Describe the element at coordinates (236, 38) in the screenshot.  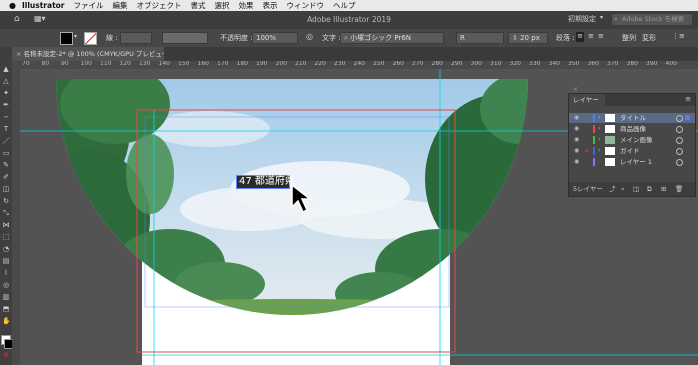
I see `opacity-label: 不透明度 :` at that location.